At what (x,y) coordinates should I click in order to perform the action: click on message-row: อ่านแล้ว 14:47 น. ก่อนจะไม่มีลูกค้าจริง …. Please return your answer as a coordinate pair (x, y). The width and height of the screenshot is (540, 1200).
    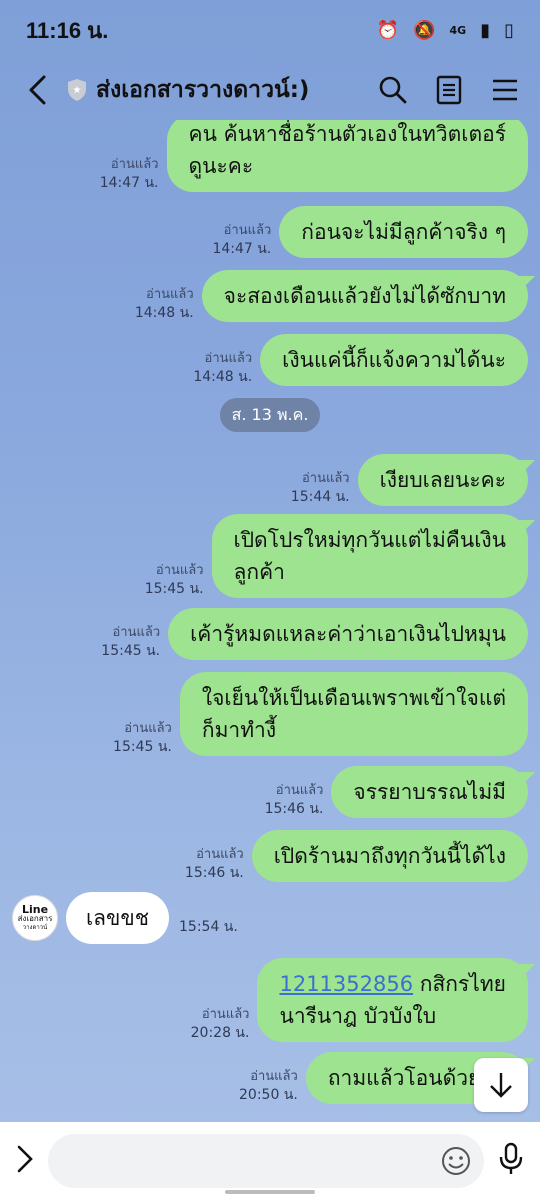
    Looking at the image, I should click on (370, 232).